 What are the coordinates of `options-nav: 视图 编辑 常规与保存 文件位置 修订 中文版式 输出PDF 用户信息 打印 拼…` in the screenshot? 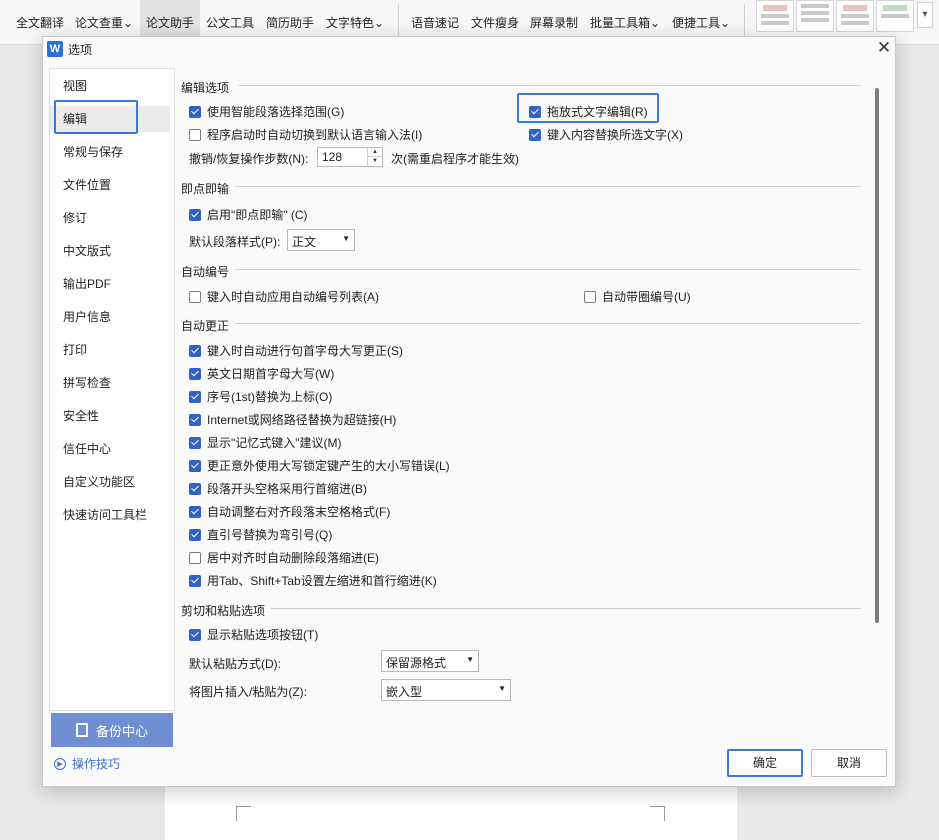 It's located at (112, 389).